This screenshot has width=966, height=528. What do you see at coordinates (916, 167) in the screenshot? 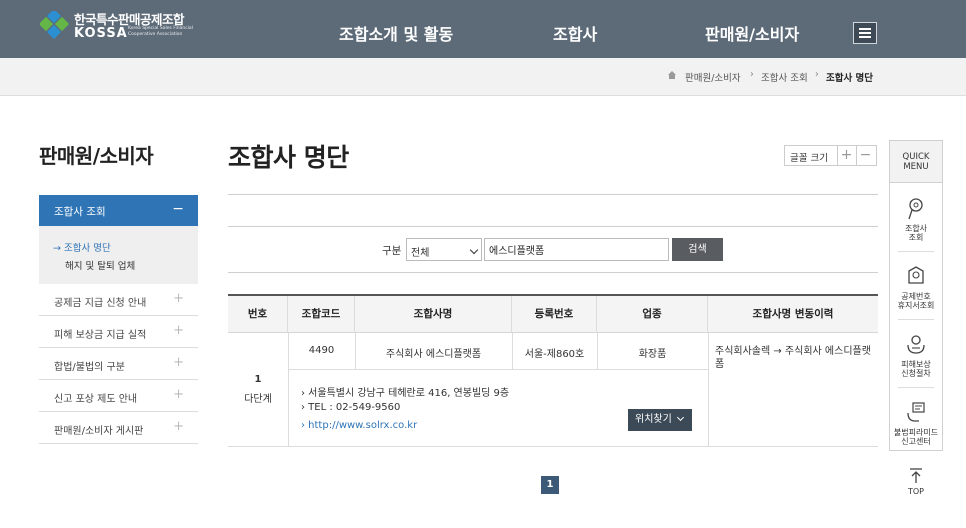
I see `quick-menu-title-line: MENU` at bounding box center [916, 167].